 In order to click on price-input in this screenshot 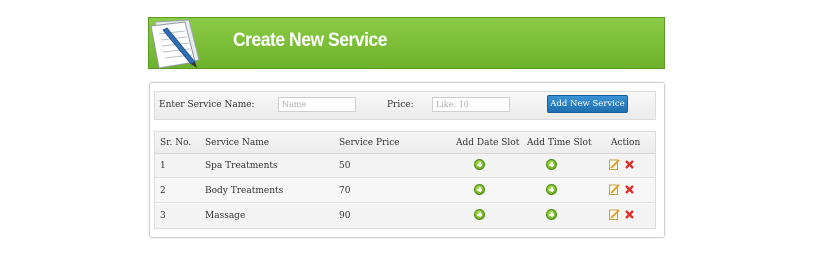, I will do `click(471, 104)`.